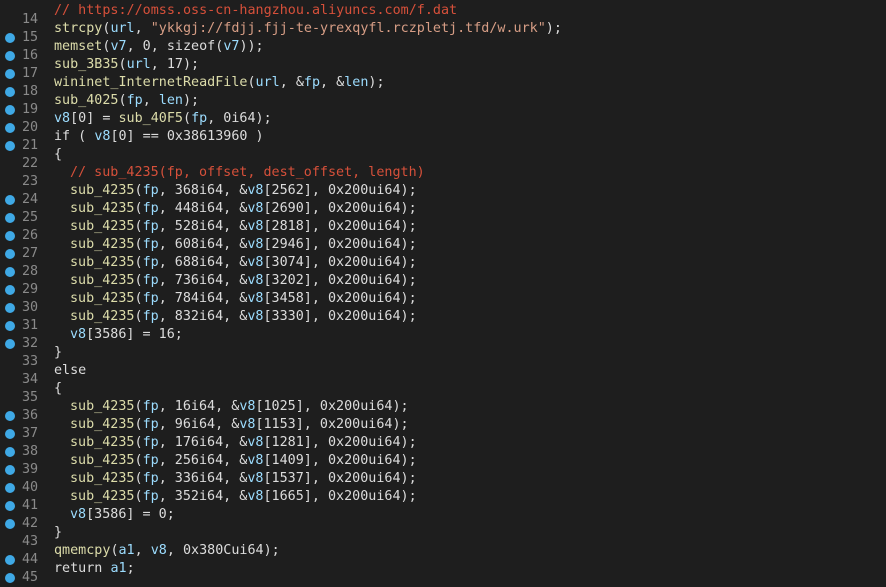  What do you see at coordinates (86, 100) in the screenshot?
I see `code-token: sub_4025` at bounding box center [86, 100].